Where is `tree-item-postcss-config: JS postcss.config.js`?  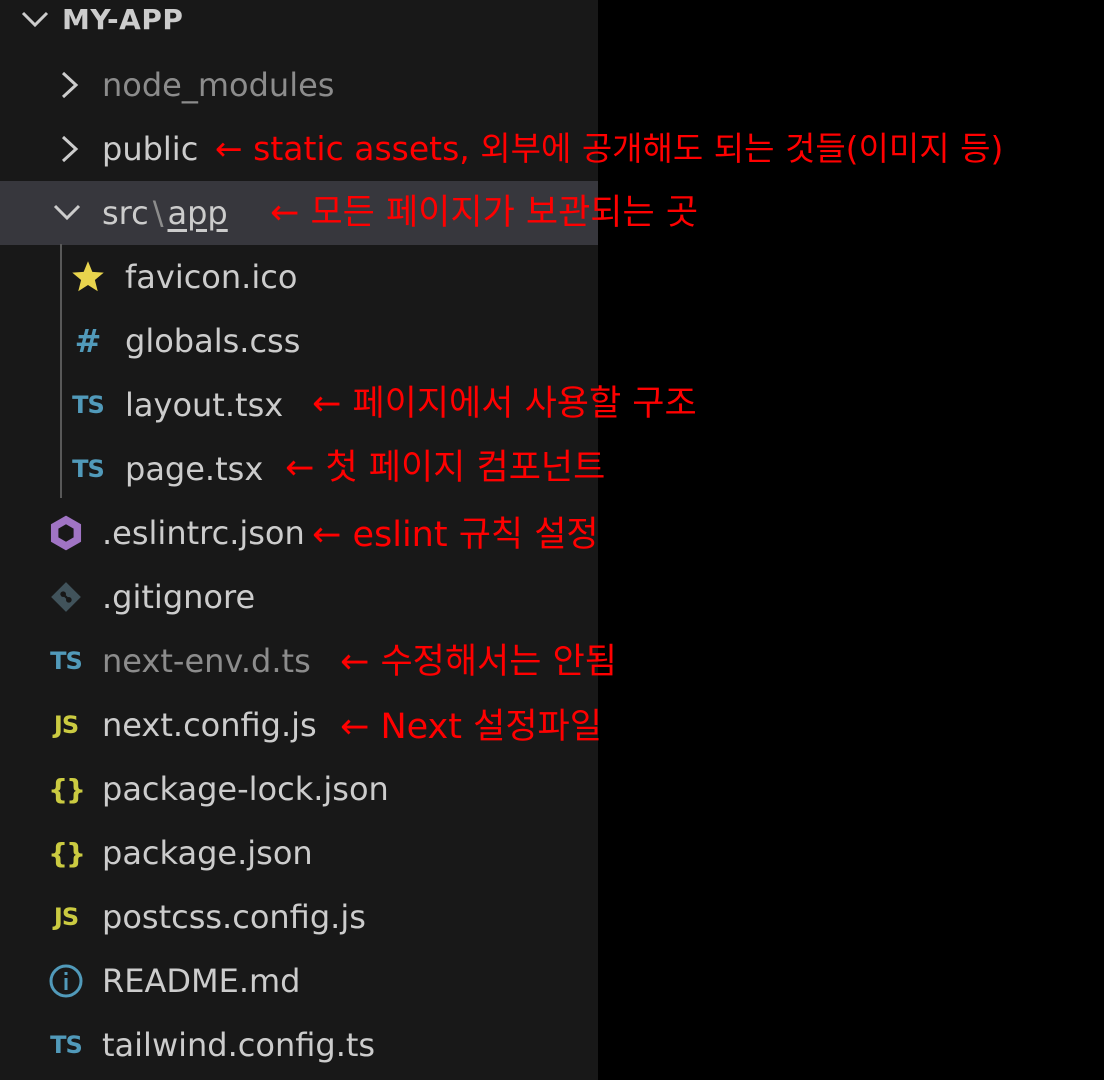 tree-item-postcss-config: JS postcss.config.js is located at coordinates (299, 917).